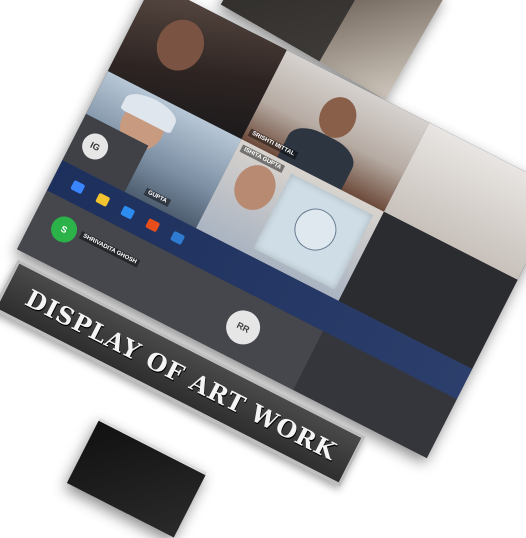  Describe the element at coordinates (153, 225) in the screenshot. I see `app-icon` at that location.